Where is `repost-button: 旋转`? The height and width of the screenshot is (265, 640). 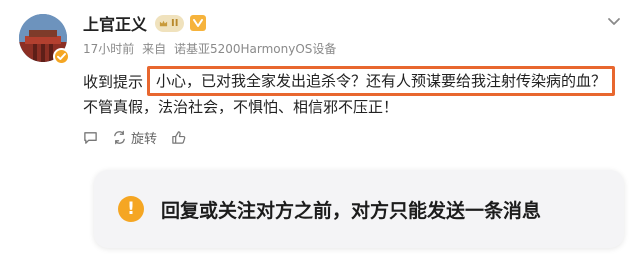
repost-button: 旋转 is located at coordinates (134, 137).